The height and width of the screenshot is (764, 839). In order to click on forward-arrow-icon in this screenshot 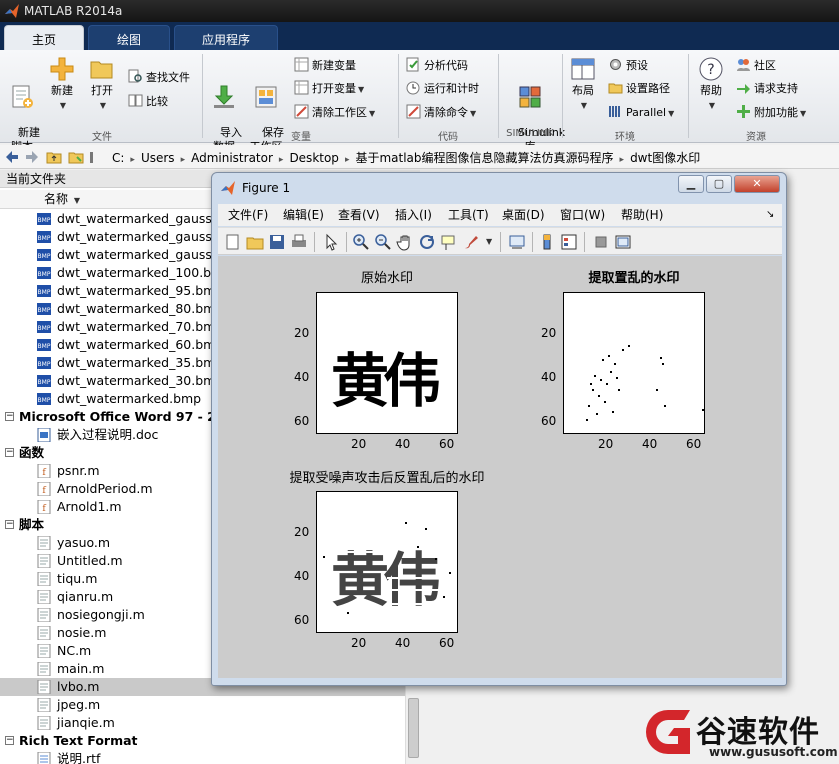, I will do `click(32, 157)`.